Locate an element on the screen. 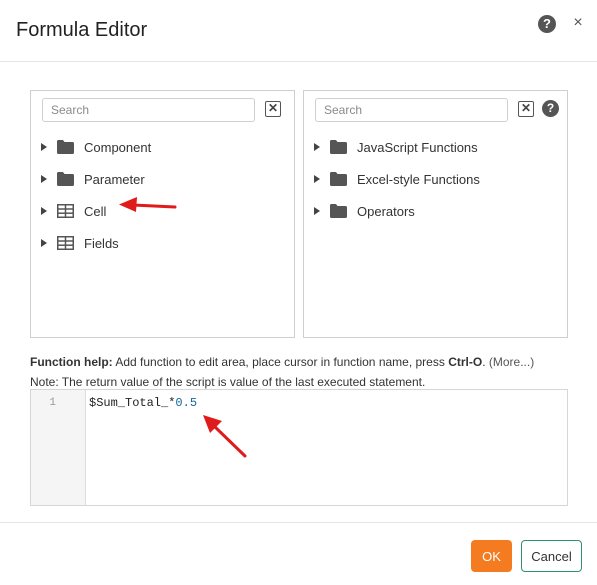  tree-item-javascript-functions: JavaScript Functions is located at coordinates (397, 147).